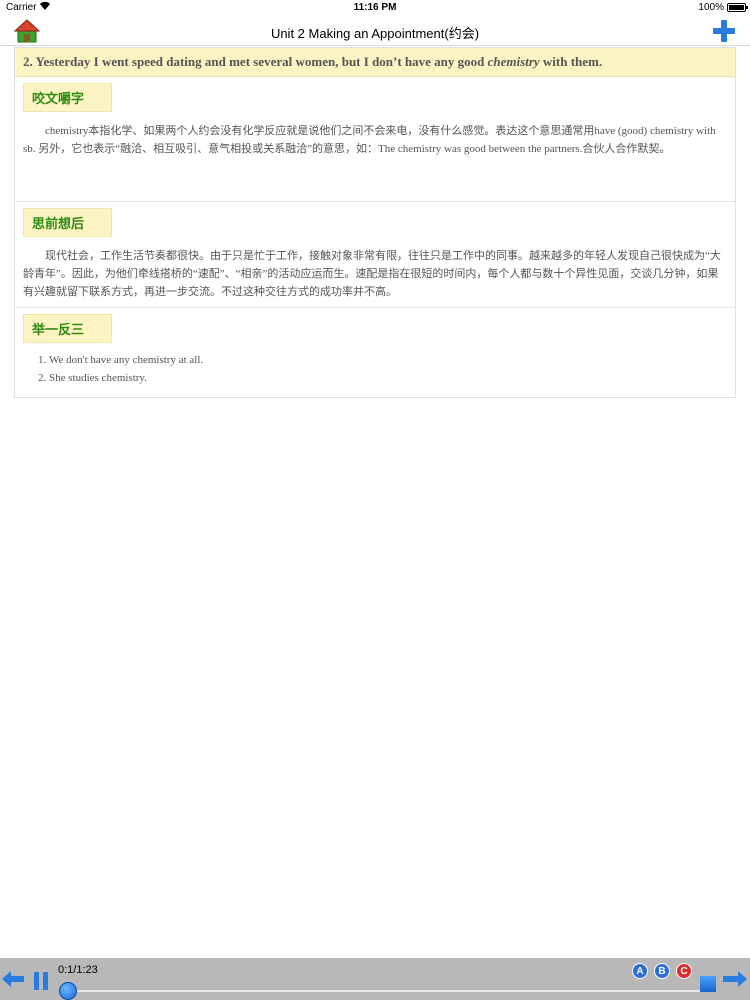  I want to click on nav-bar: Unit 2 Making an Appointment(约会), so click(375, 31).